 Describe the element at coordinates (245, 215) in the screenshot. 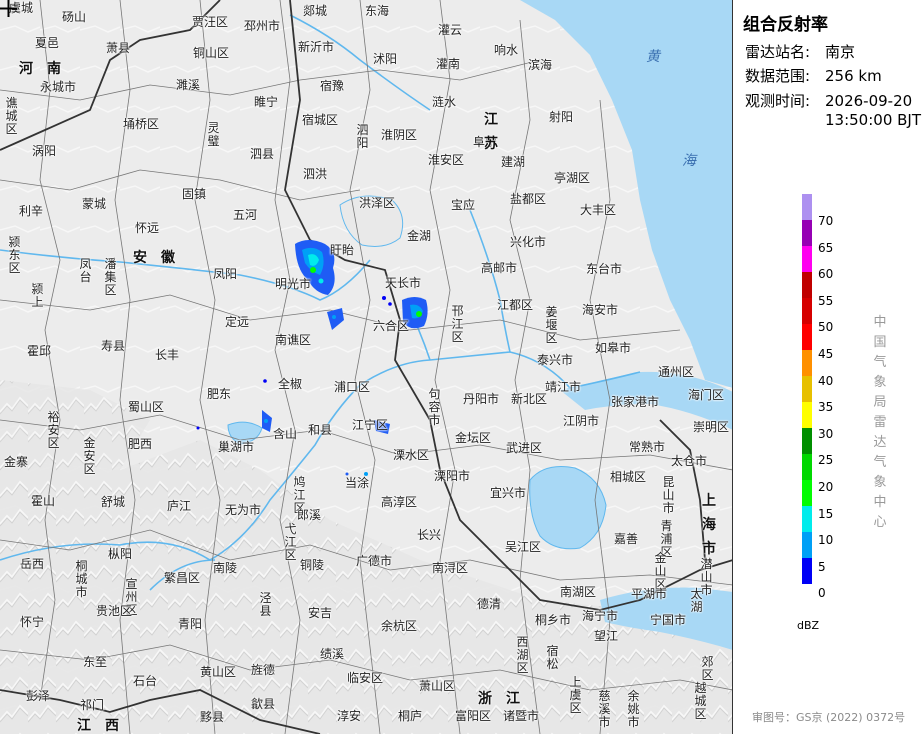

I see `place-label: 五河` at that location.